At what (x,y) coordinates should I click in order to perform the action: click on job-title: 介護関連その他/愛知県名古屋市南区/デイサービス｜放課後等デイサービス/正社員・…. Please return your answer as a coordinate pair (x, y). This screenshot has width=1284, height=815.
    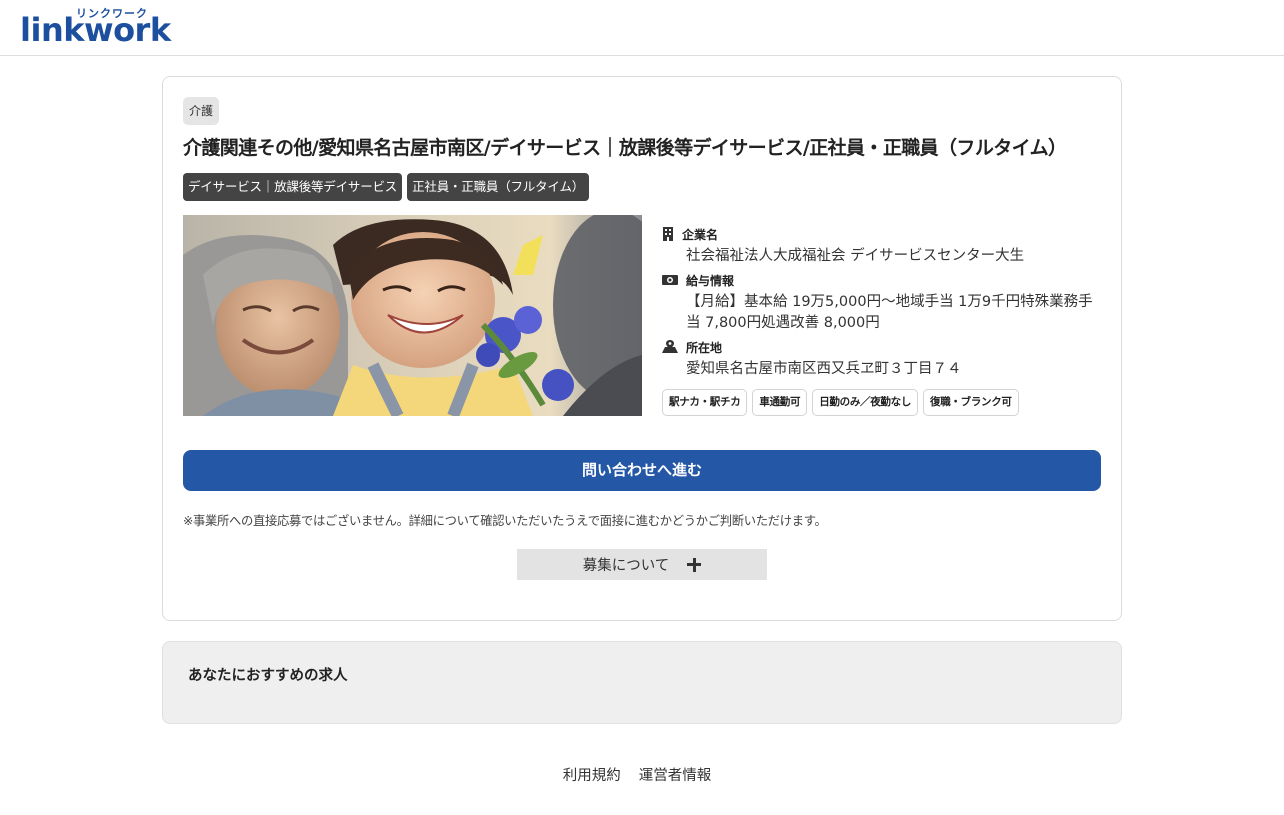
    Looking at the image, I should click on (625, 148).